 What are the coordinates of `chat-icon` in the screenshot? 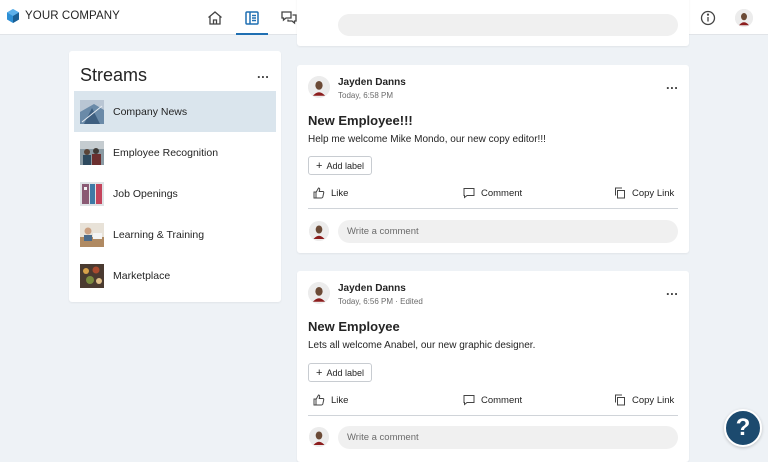 It's located at (289, 17).